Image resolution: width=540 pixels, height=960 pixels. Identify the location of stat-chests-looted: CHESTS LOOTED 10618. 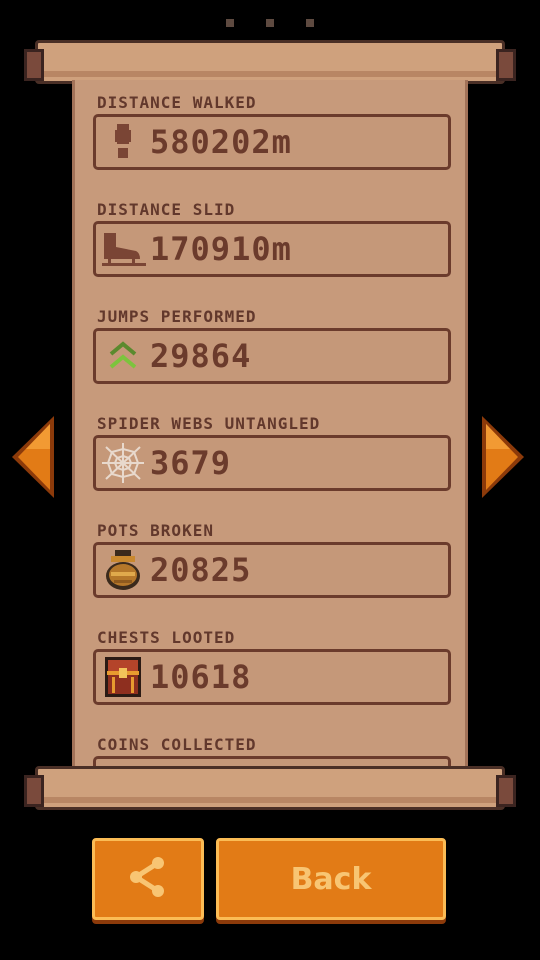
(272, 666).